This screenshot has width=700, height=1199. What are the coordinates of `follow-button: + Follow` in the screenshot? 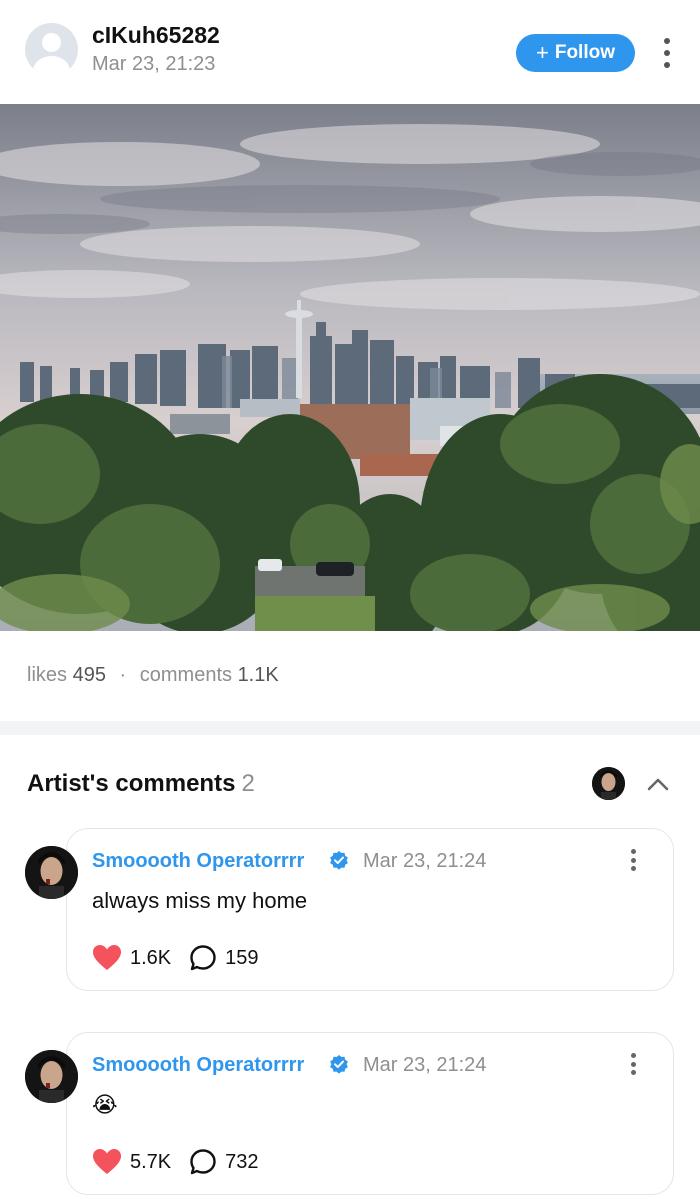 It's located at (575, 53).